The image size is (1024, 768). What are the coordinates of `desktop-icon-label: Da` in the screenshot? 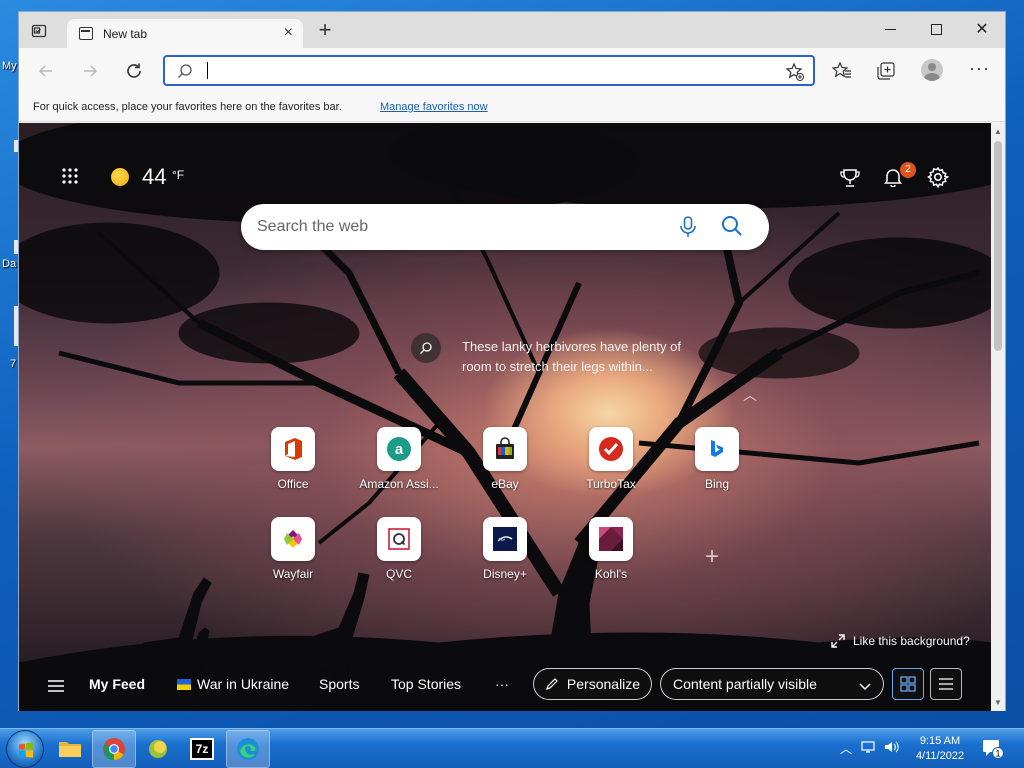 It's located at (9, 264).